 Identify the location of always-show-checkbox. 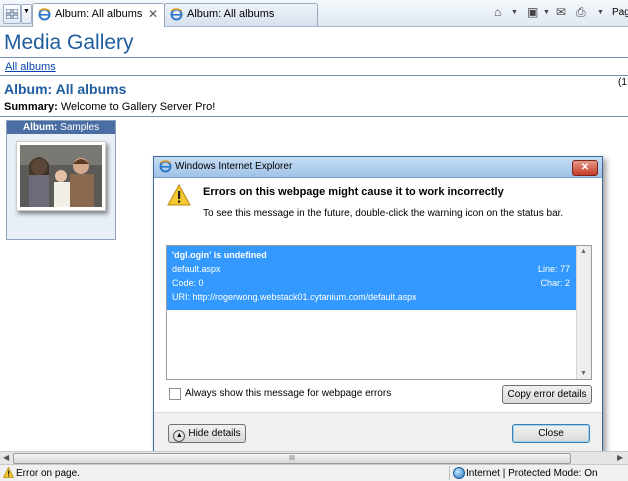
(175, 394).